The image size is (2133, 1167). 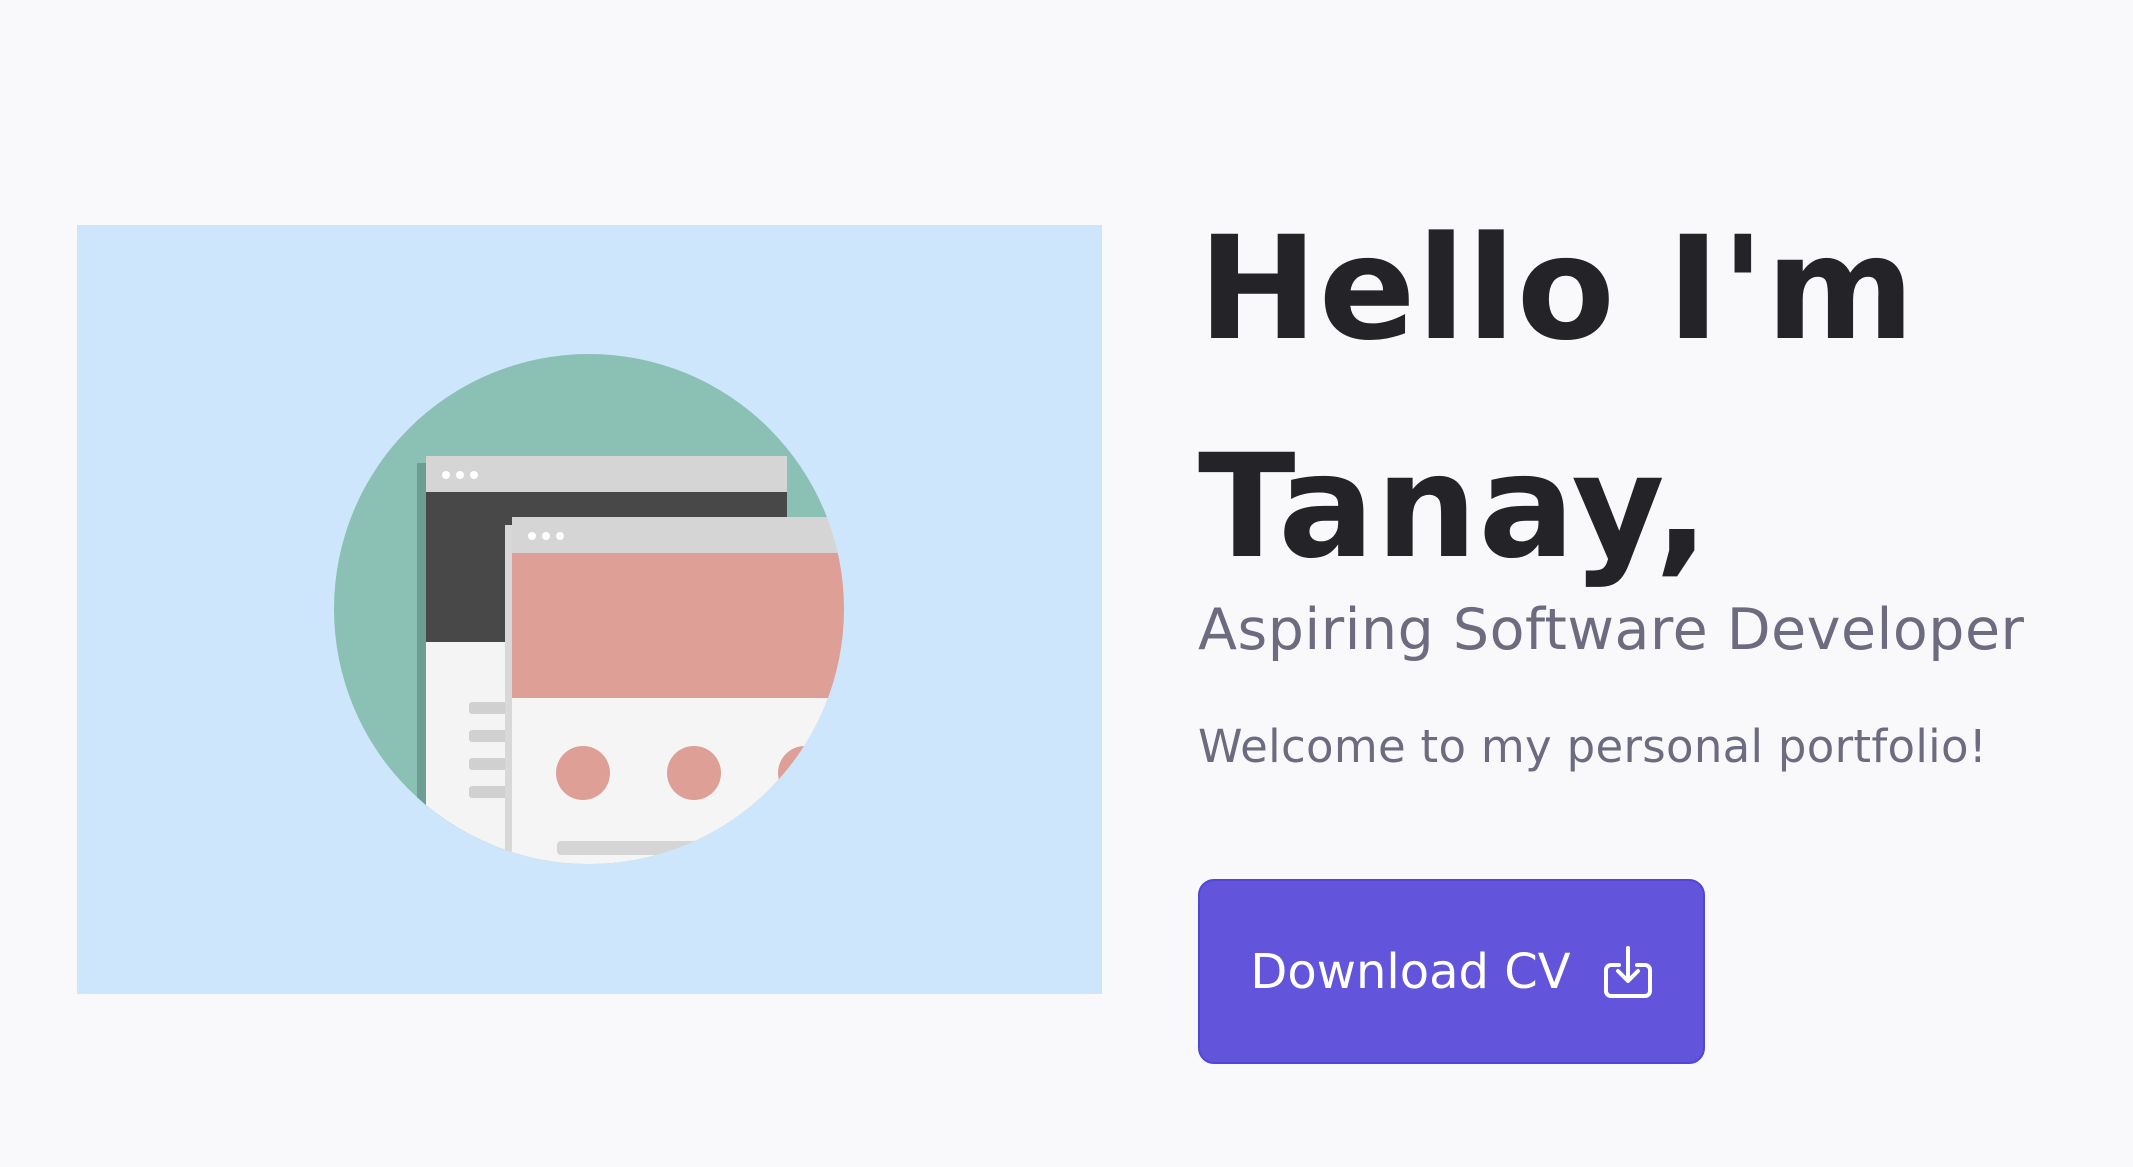 I want to click on browser-windows-illustration-icon, so click(x=589, y=609).